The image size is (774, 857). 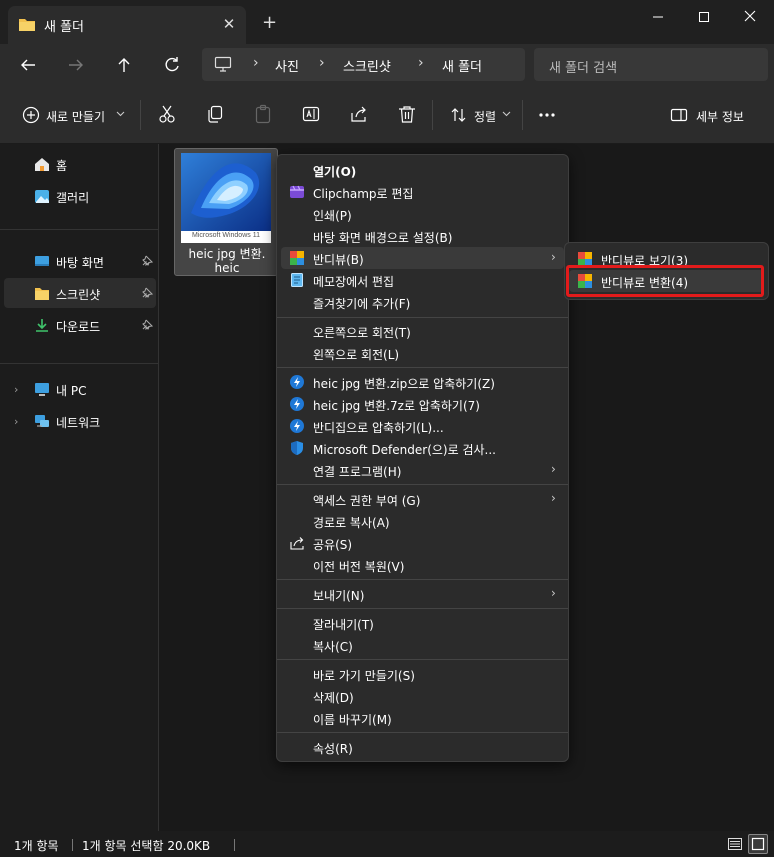 What do you see at coordinates (64, 27) in the screenshot?
I see `tab-title: 새 폴더` at bounding box center [64, 27].